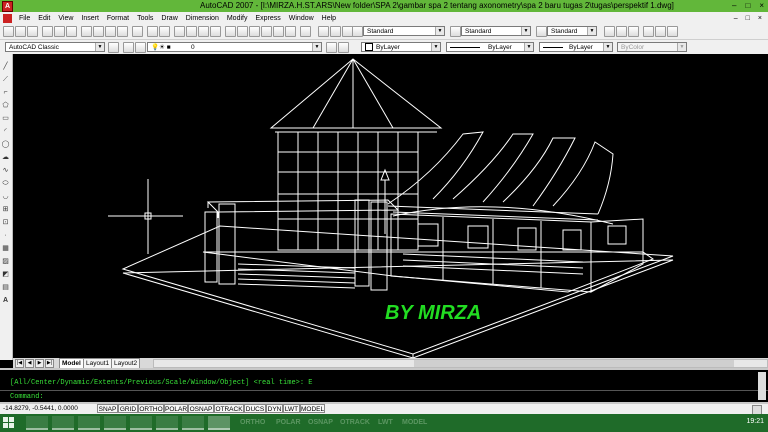  I want to click on dim-style-select: Standard ▼, so click(496, 31).